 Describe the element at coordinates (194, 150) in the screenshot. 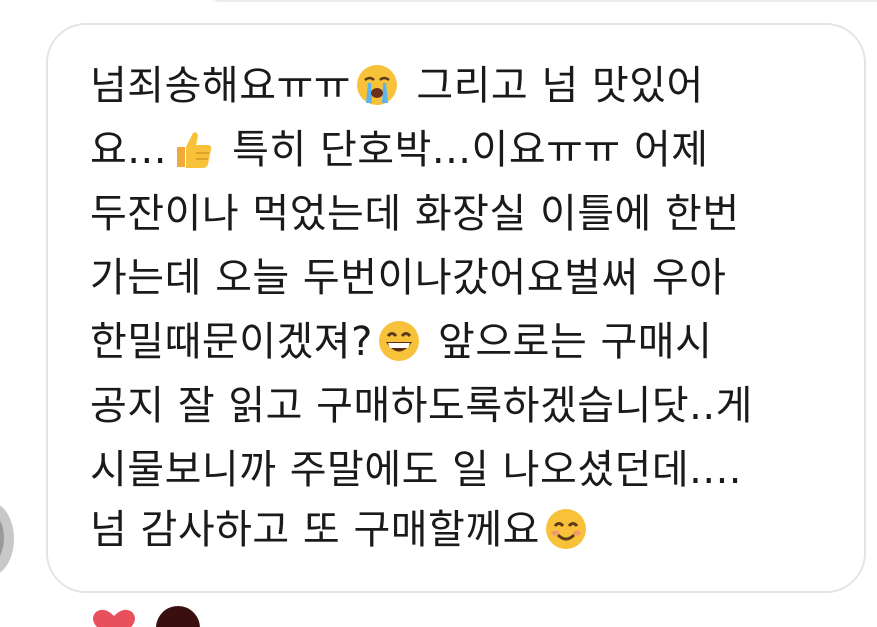

I see `thumbs-up-icon` at that location.